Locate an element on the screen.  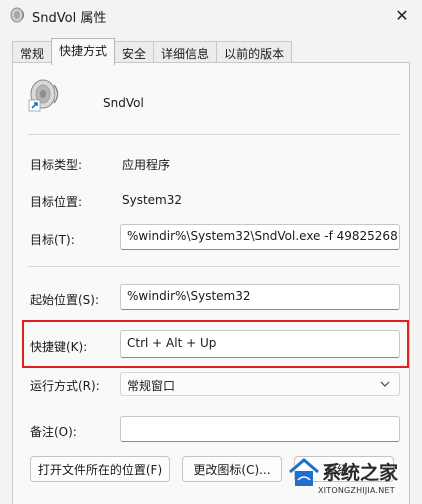
app-name: SndVol is located at coordinates (123, 103).